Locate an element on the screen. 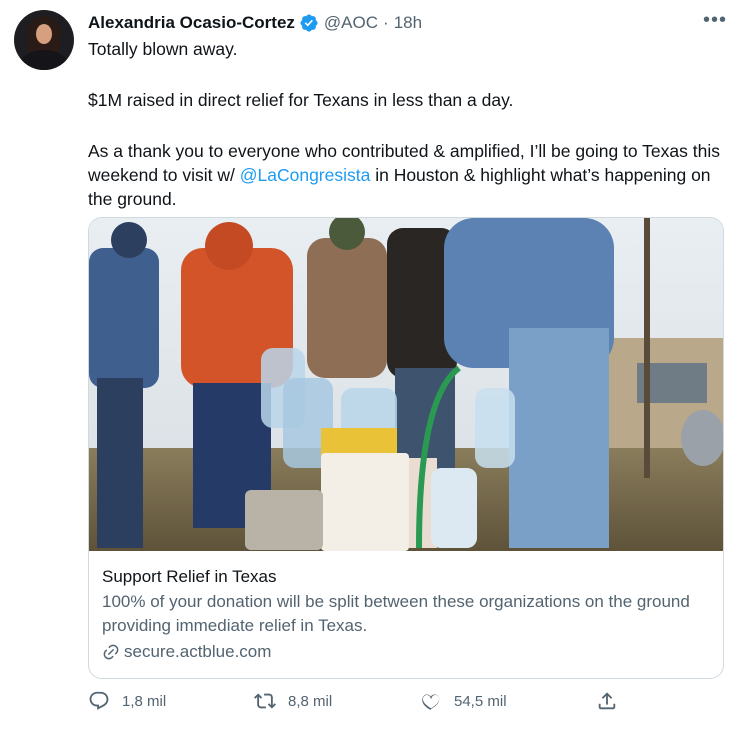 The image size is (743, 729). avatar-face is located at coordinates (44, 34).